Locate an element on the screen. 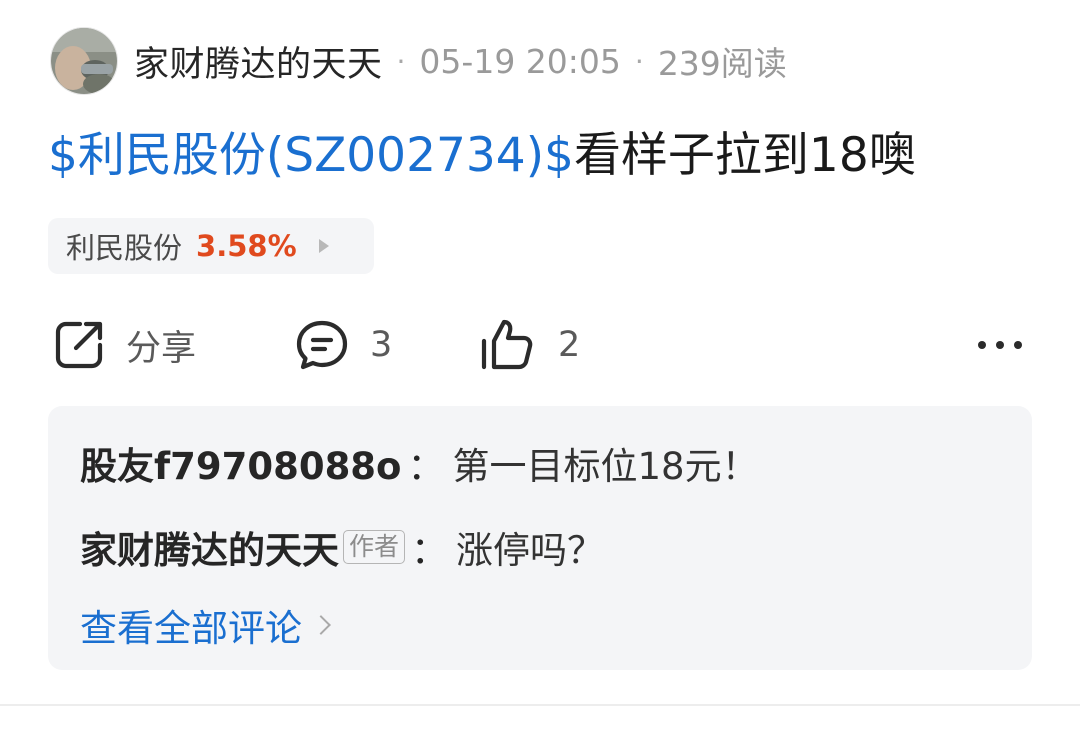 This screenshot has width=1080, height=740. post-header: 家财腾达的天天 · 05-19 20:05 · 239阅读 is located at coordinates (418, 61).